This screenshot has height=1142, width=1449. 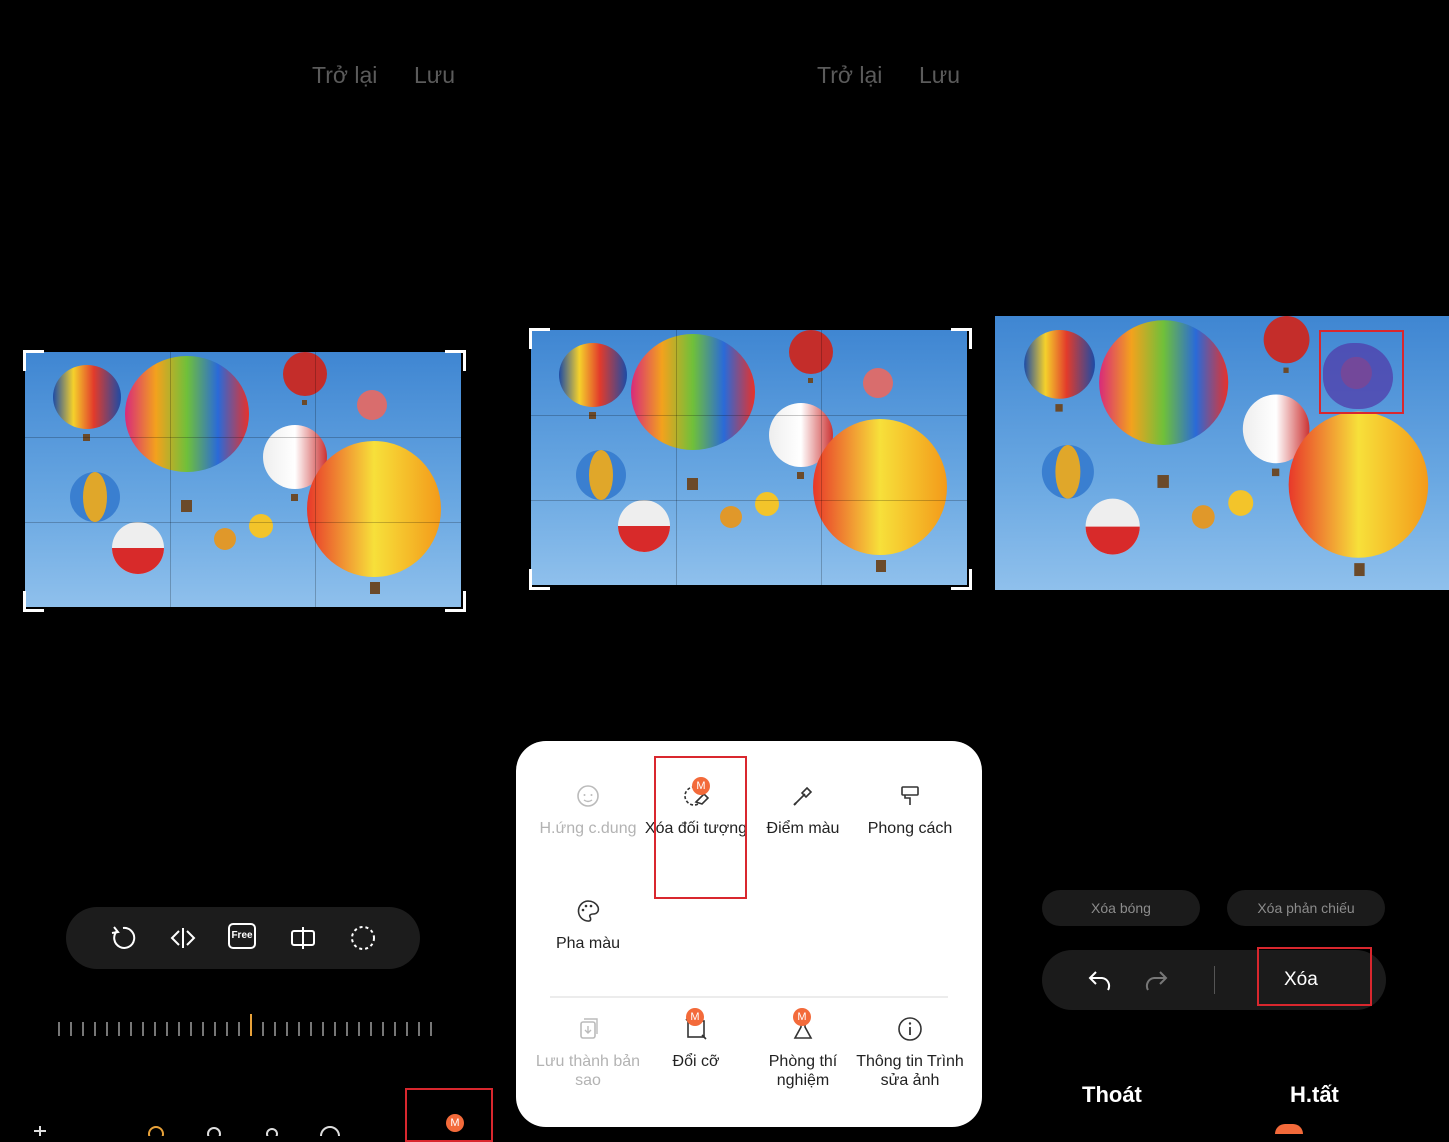 I want to click on eyedropper-icon, so click(x=803, y=796).